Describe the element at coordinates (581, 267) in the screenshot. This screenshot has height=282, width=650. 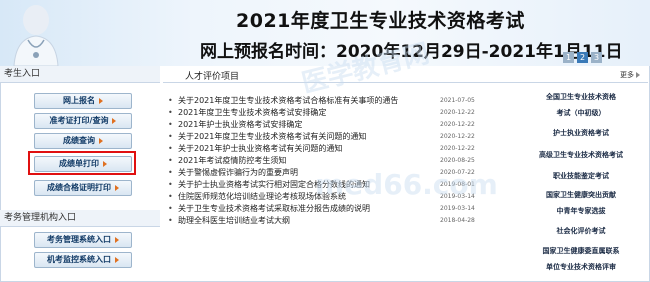
I see `category-link: 单位专业技术资格评审` at that location.